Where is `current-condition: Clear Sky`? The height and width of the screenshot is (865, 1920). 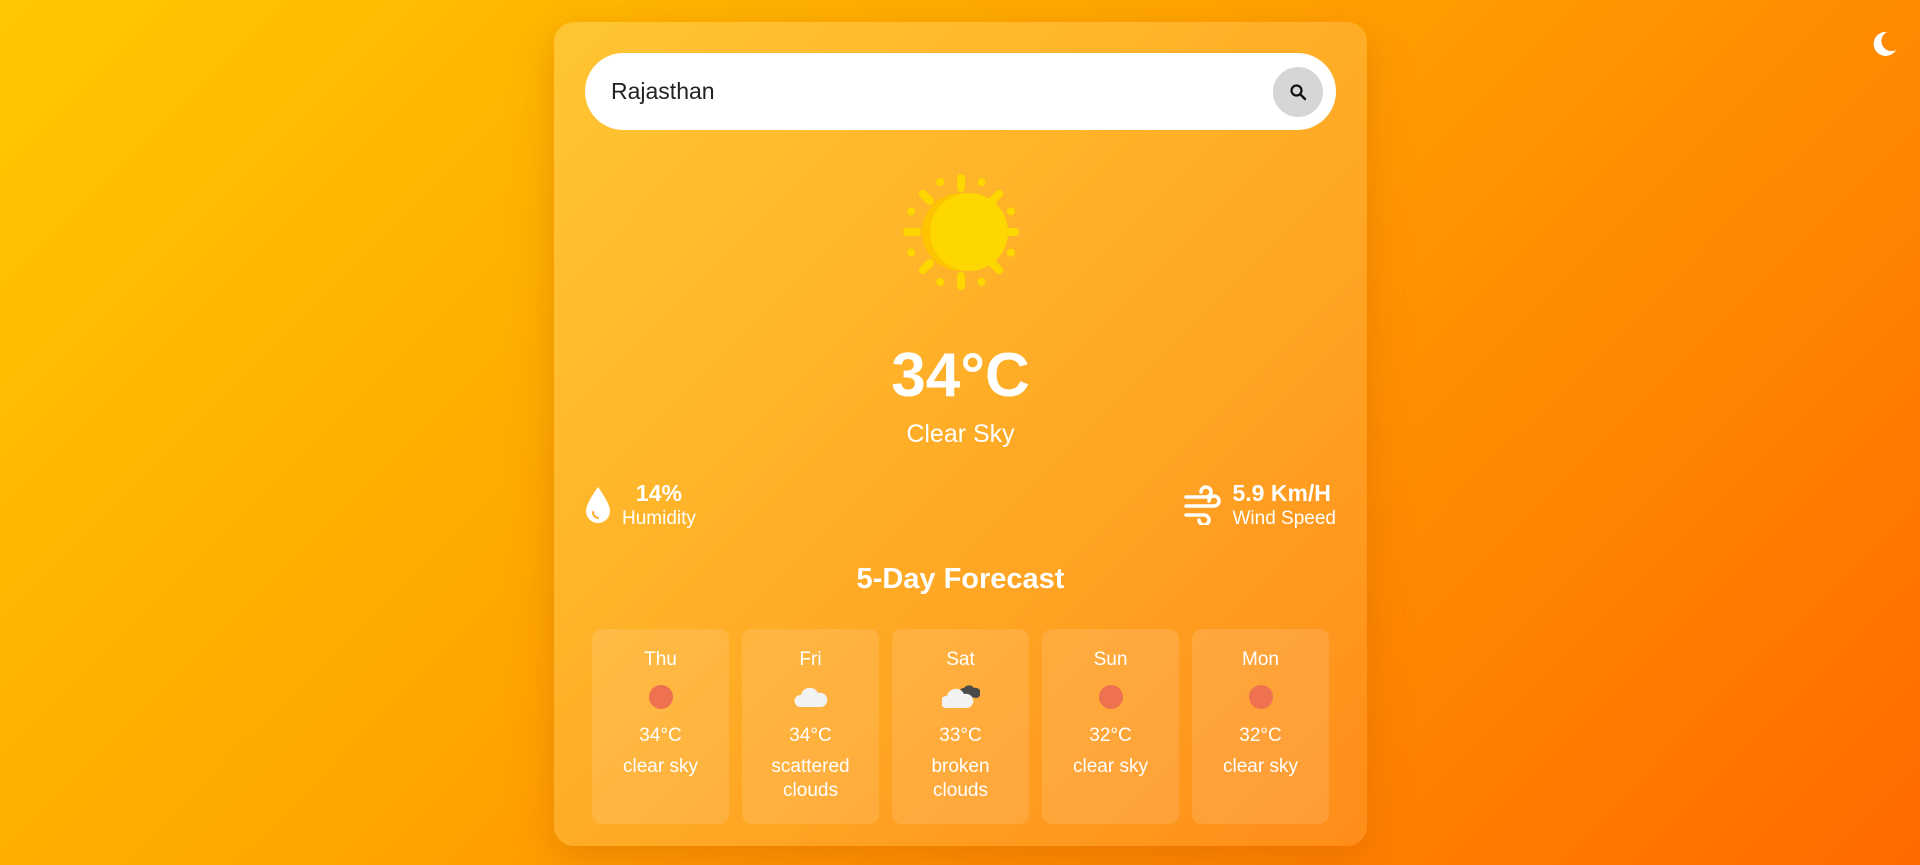
current-condition: Clear Sky is located at coordinates (960, 434).